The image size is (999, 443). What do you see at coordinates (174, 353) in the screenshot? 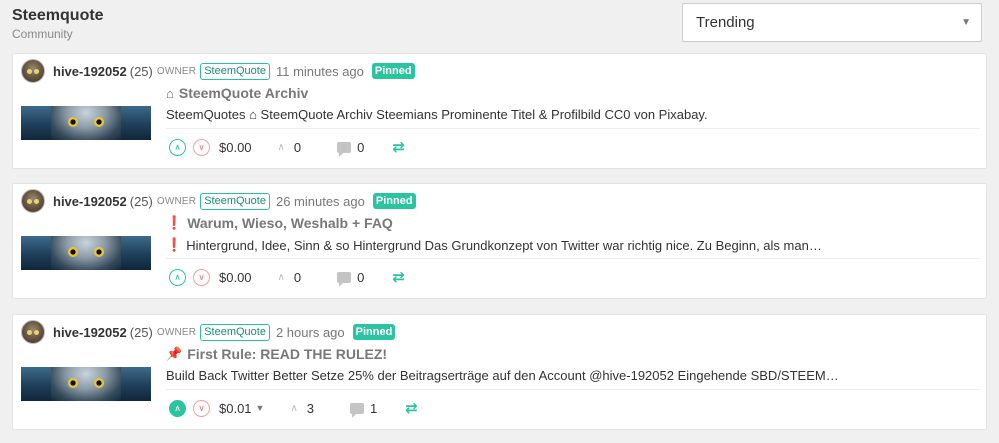
I see `pushpin-icon: 📌` at bounding box center [174, 353].